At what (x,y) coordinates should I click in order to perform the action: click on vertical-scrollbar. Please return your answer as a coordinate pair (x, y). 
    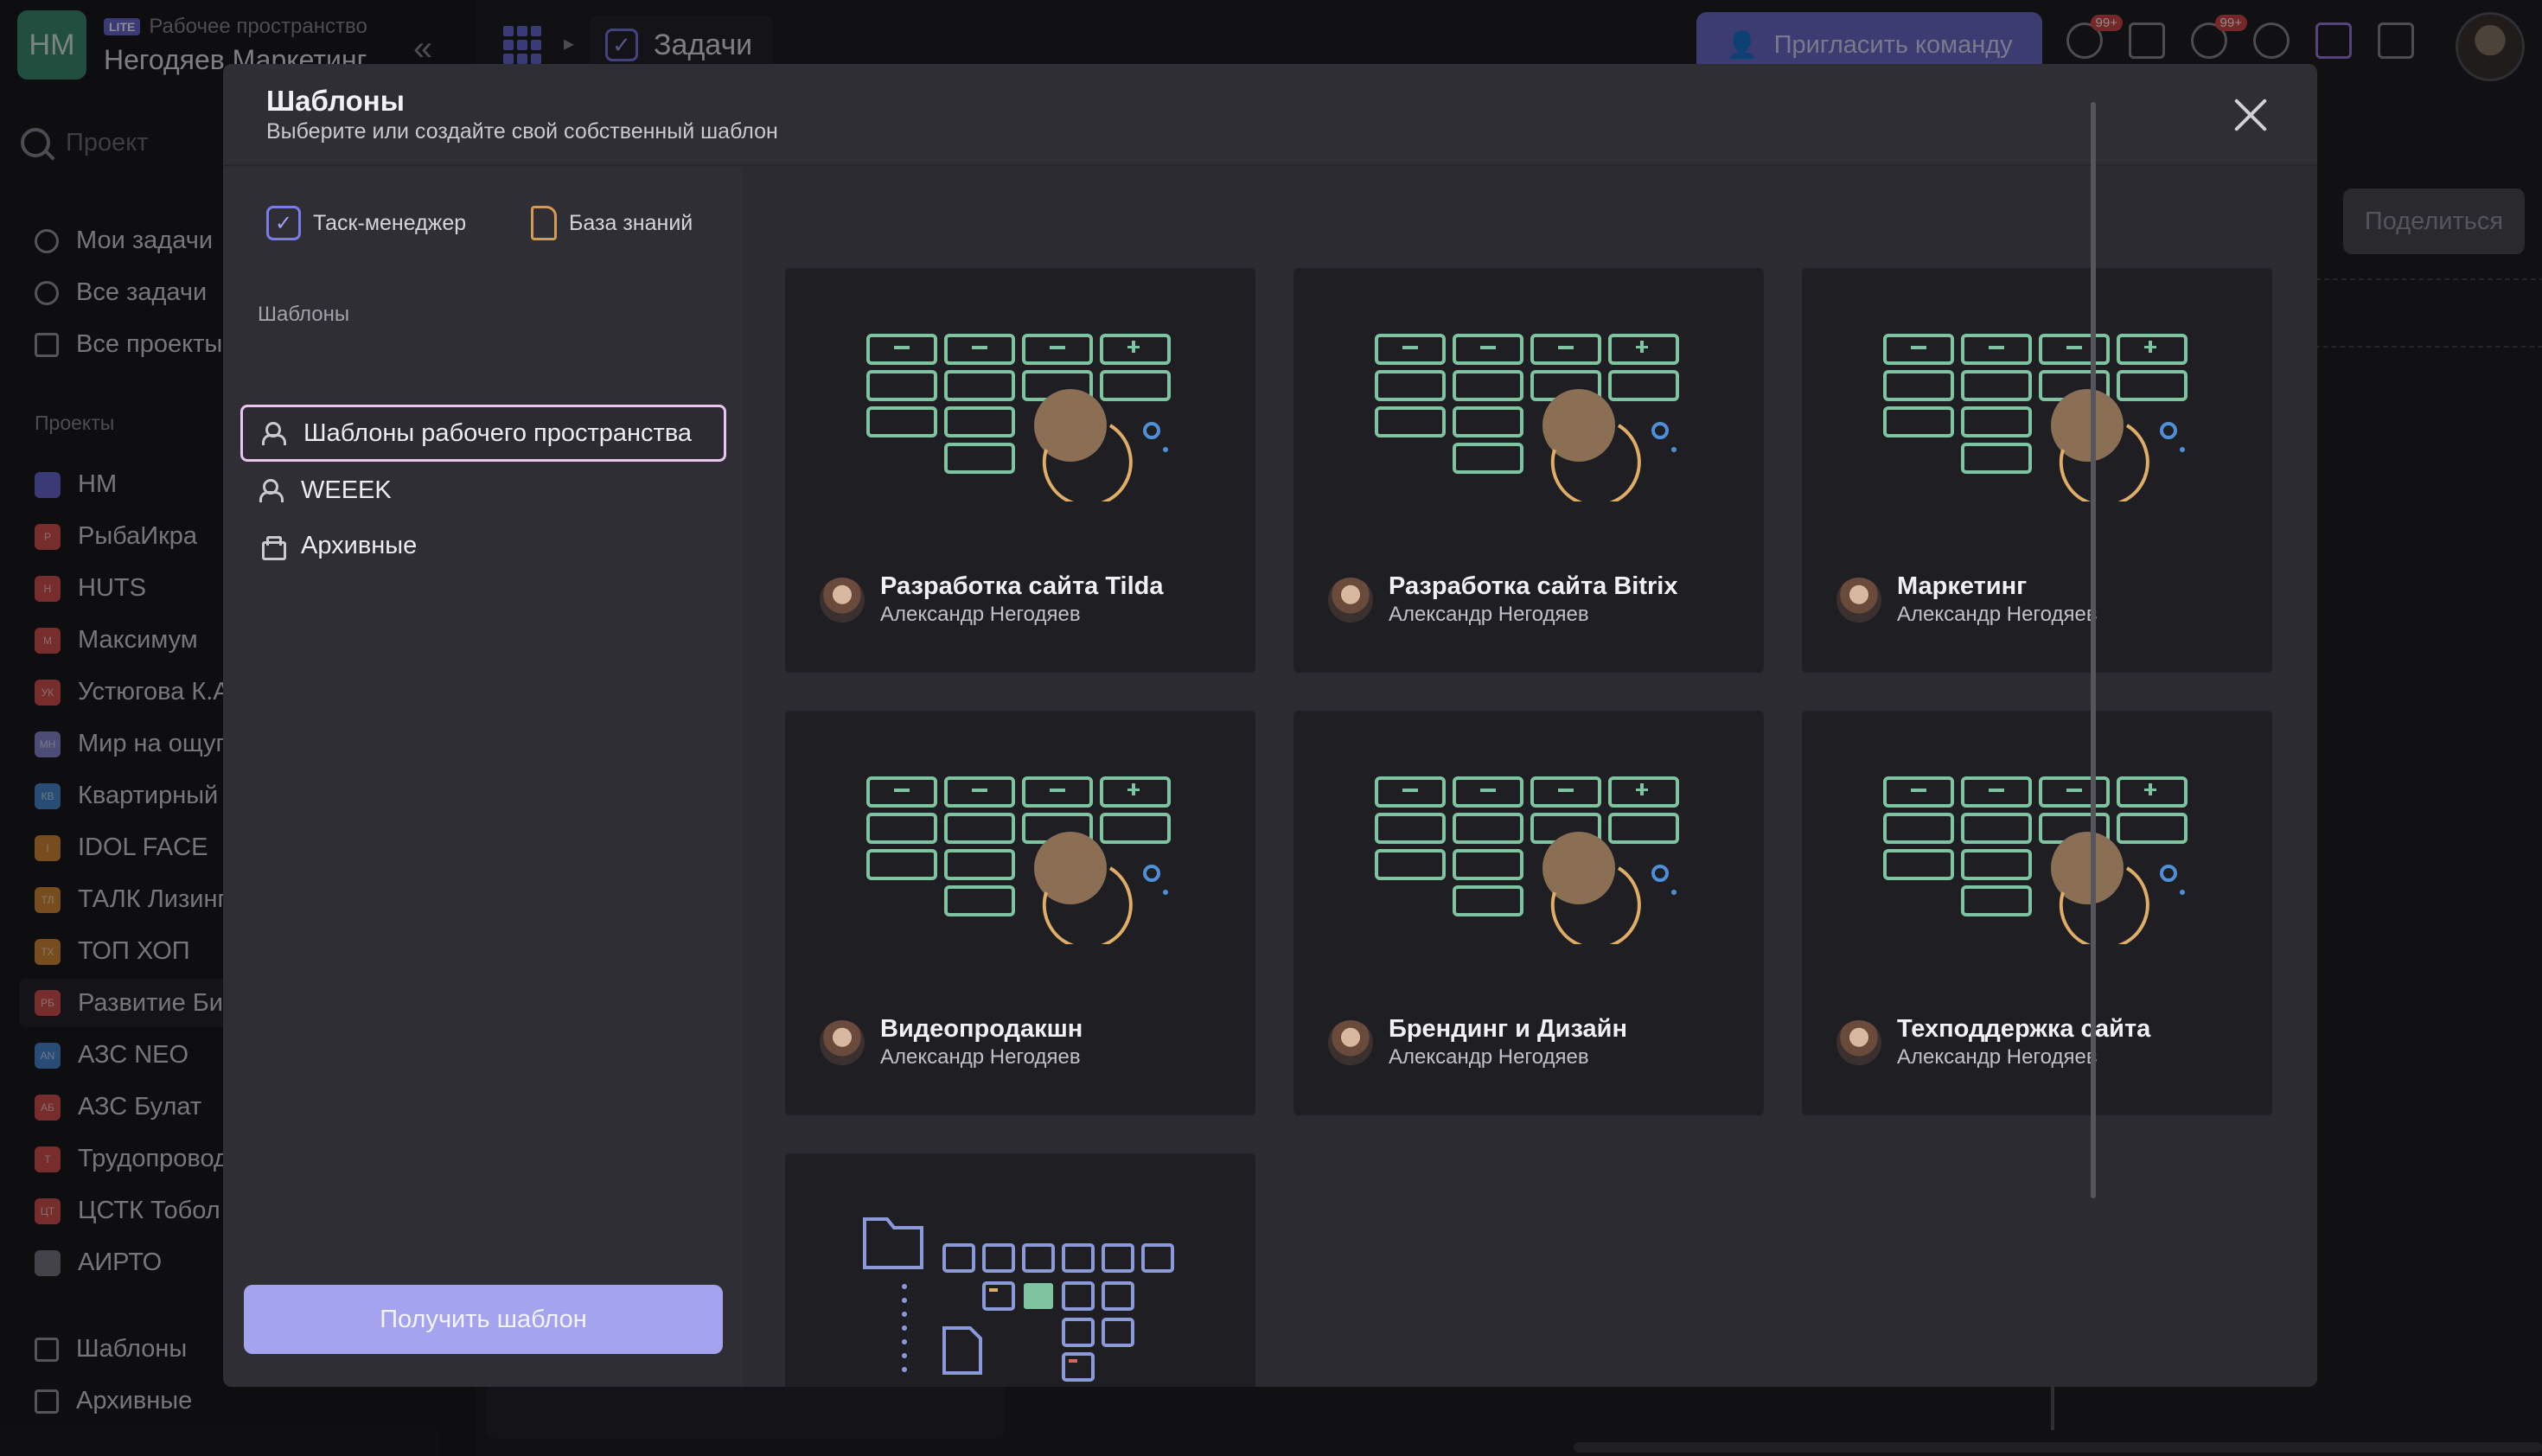
    Looking at the image, I should click on (2093, 650).